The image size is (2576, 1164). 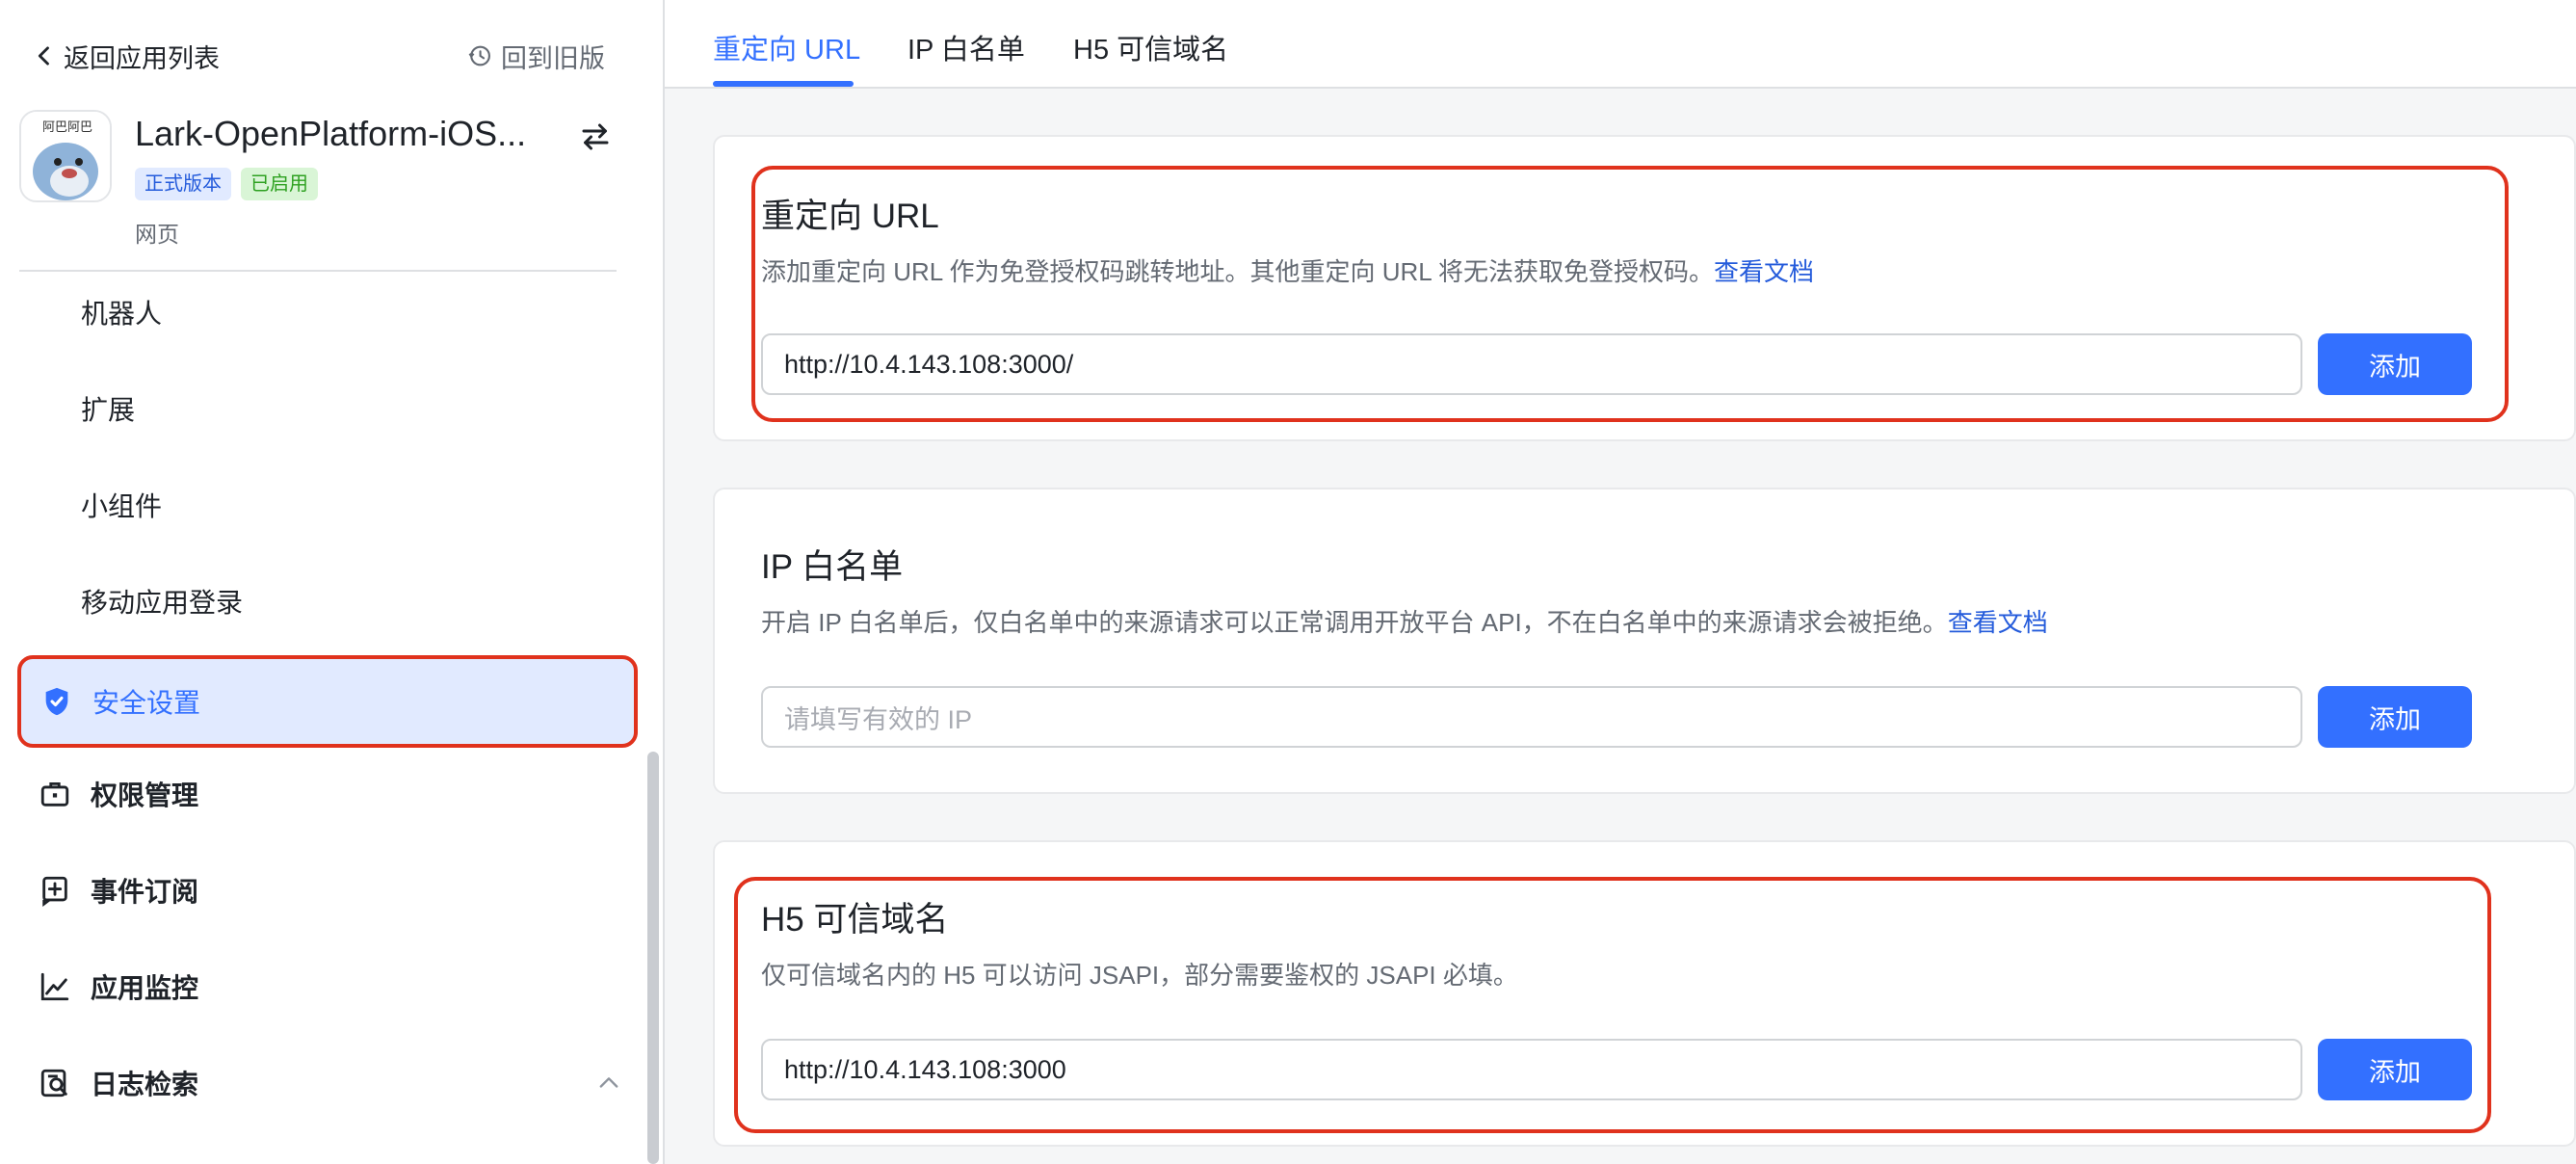 I want to click on redirect-url-input: http://10.4.143.108:3000/, so click(x=1531, y=364).